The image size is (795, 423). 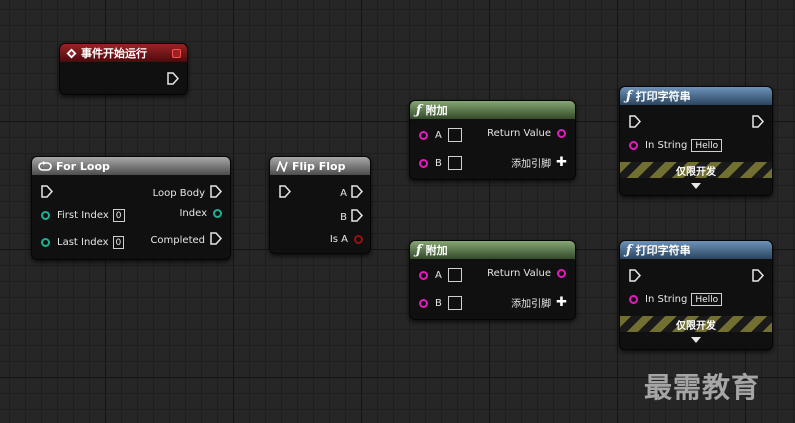 What do you see at coordinates (696, 96) in the screenshot?
I see `print-1-header: ƒ 打印字符串` at bounding box center [696, 96].